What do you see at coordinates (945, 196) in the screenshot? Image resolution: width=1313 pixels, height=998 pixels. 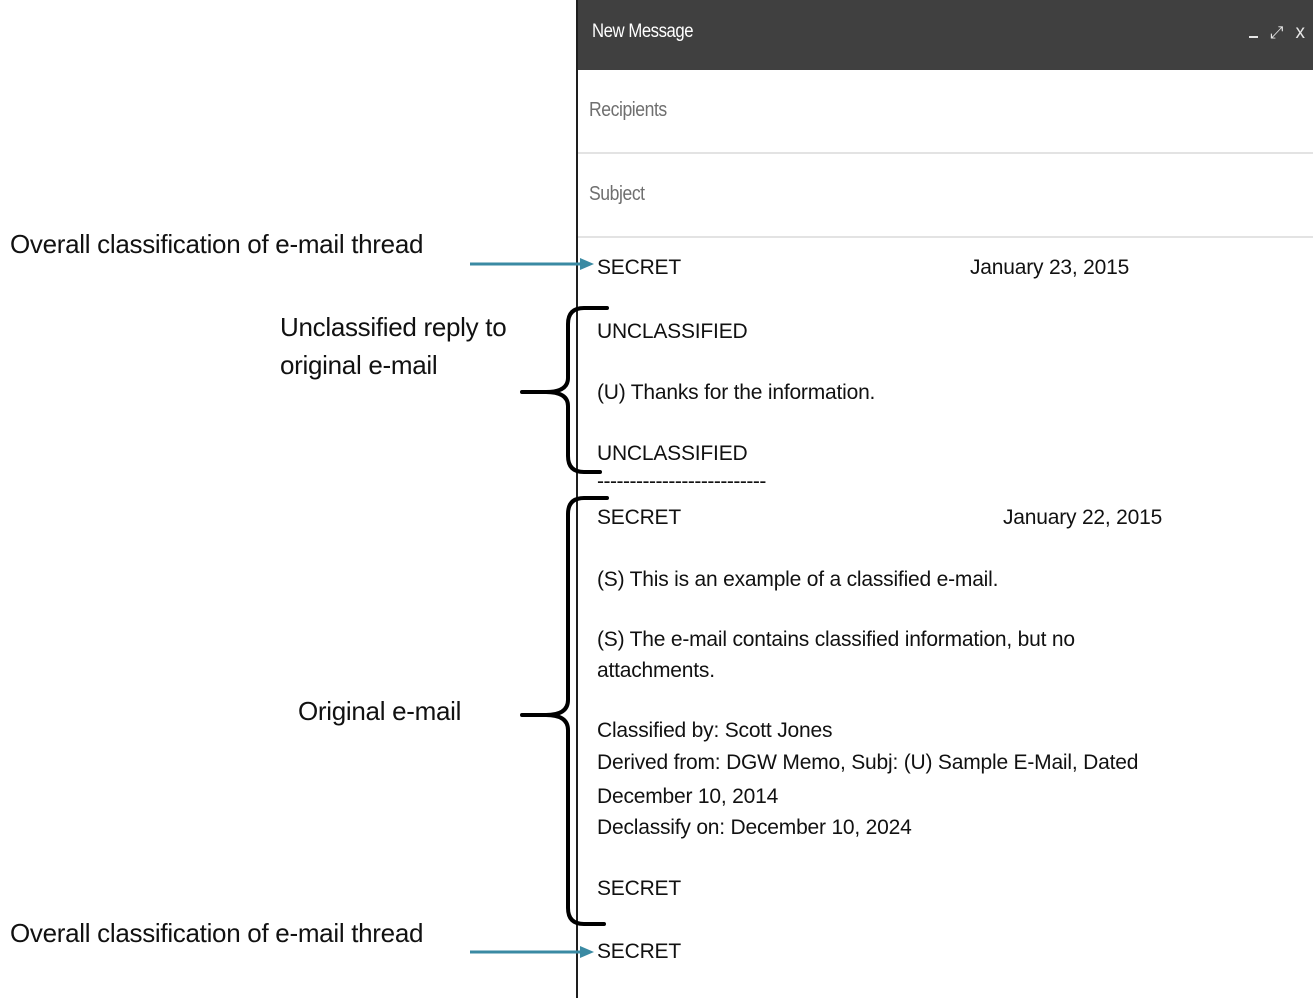 I see `subject-field: Subject` at bounding box center [945, 196].